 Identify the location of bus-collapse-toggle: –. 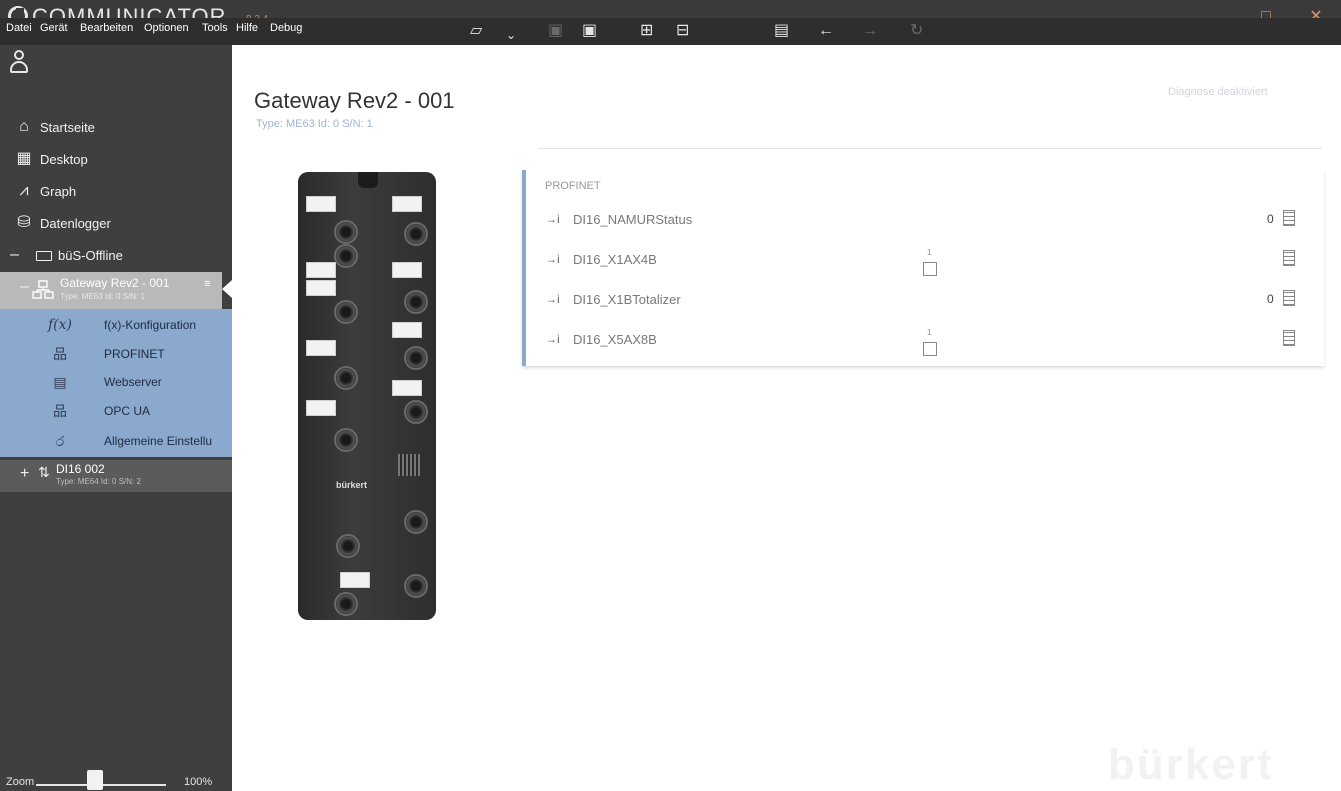
(14, 255).